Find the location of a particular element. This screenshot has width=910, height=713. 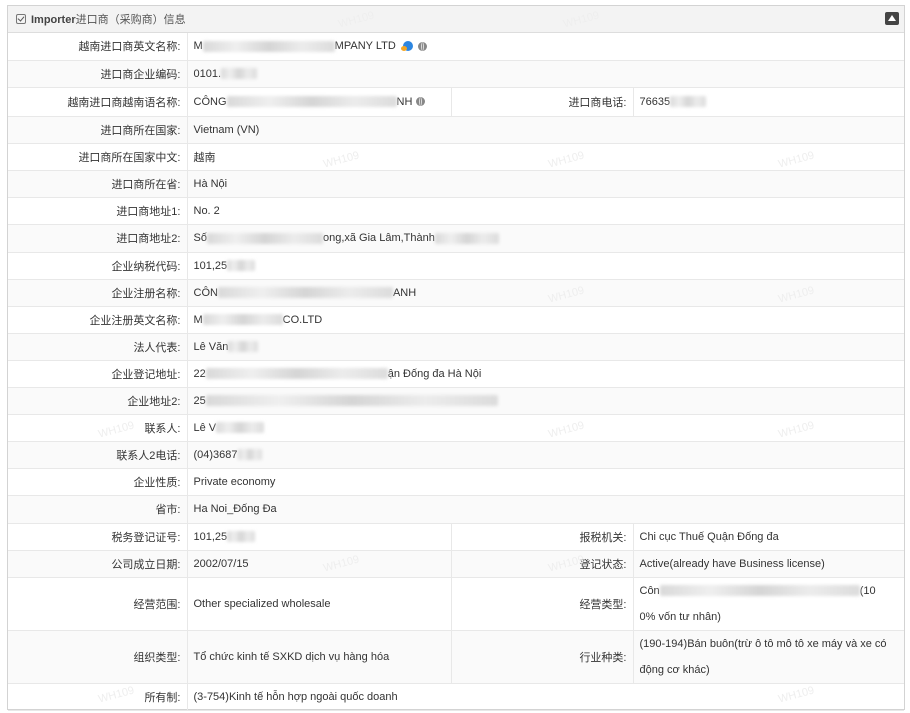

table-row: 企业纳税代码: 101,25 is located at coordinates (456, 266).